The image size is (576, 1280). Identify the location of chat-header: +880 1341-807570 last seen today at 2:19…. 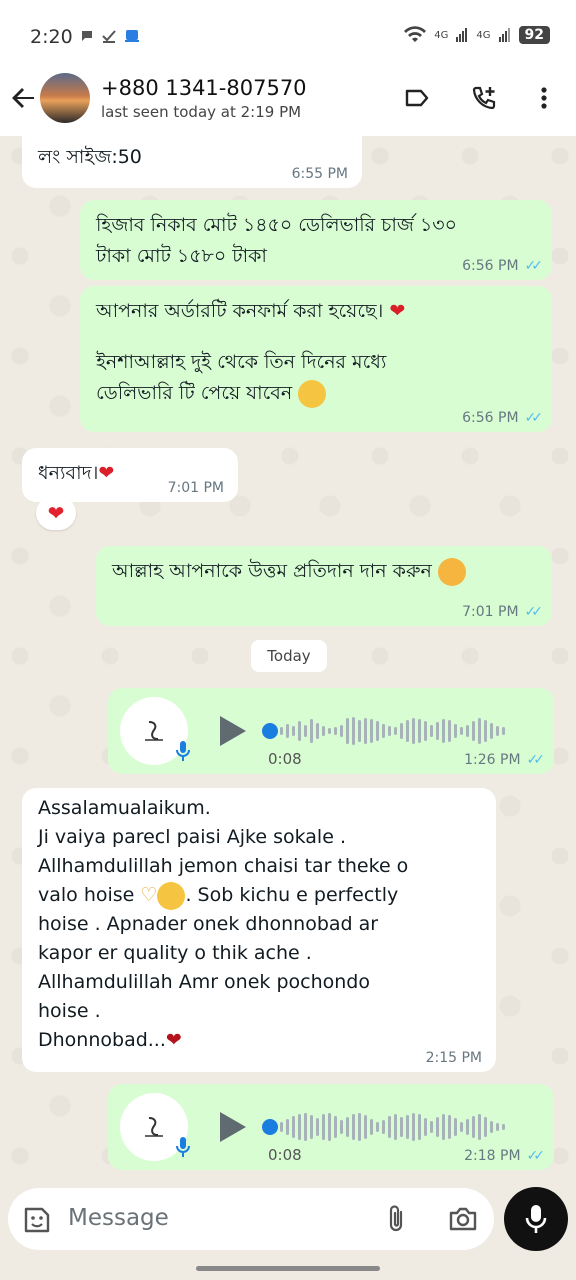
(288, 100).